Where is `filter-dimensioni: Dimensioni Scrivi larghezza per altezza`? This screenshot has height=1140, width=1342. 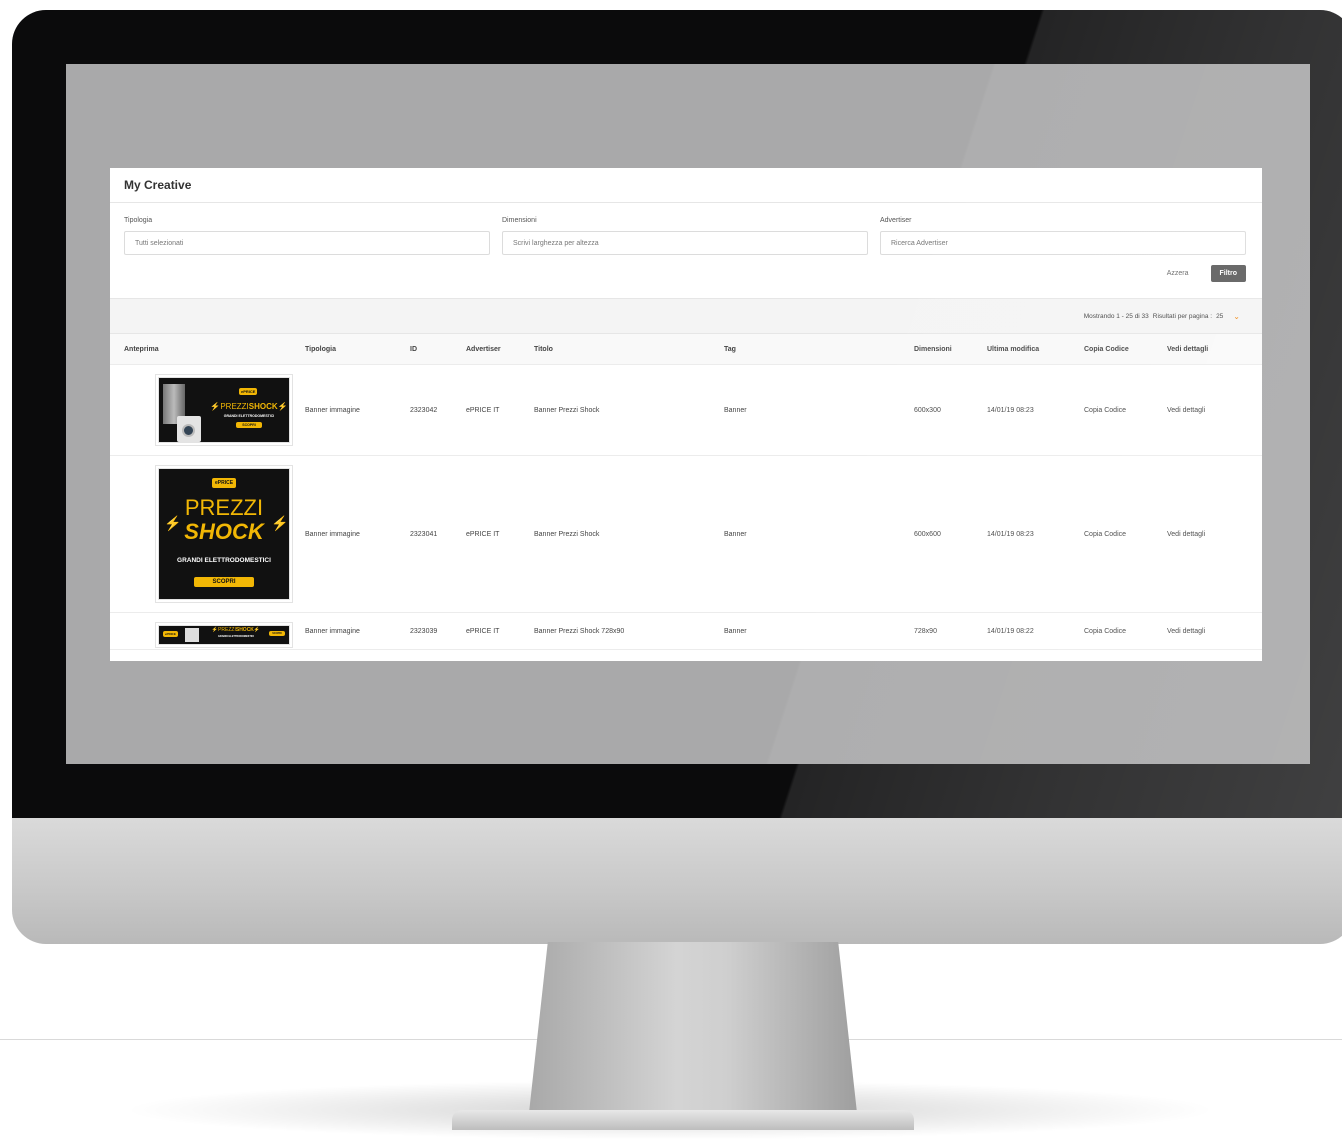
filter-dimensioni: Dimensioni Scrivi larghezza per altezza is located at coordinates (685, 236).